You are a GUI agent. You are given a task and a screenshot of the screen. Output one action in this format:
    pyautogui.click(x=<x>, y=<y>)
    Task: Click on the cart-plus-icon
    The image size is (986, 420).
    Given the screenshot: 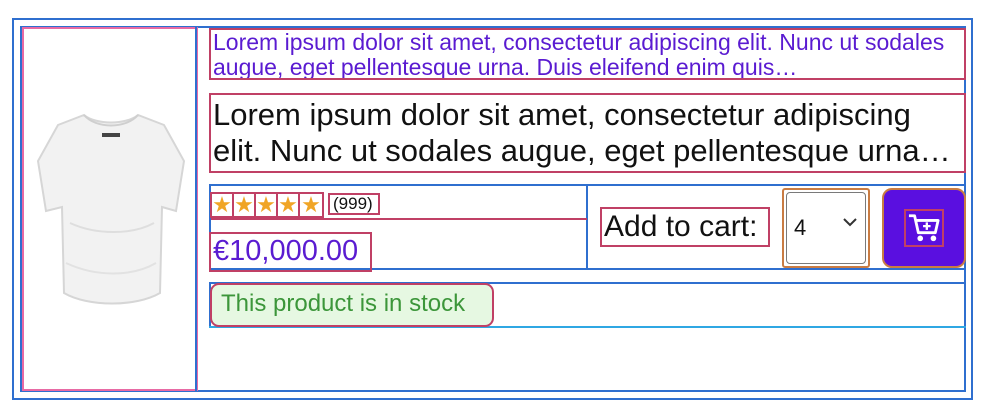 What is the action you would take?
    pyautogui.click(x=924, y=228)
    